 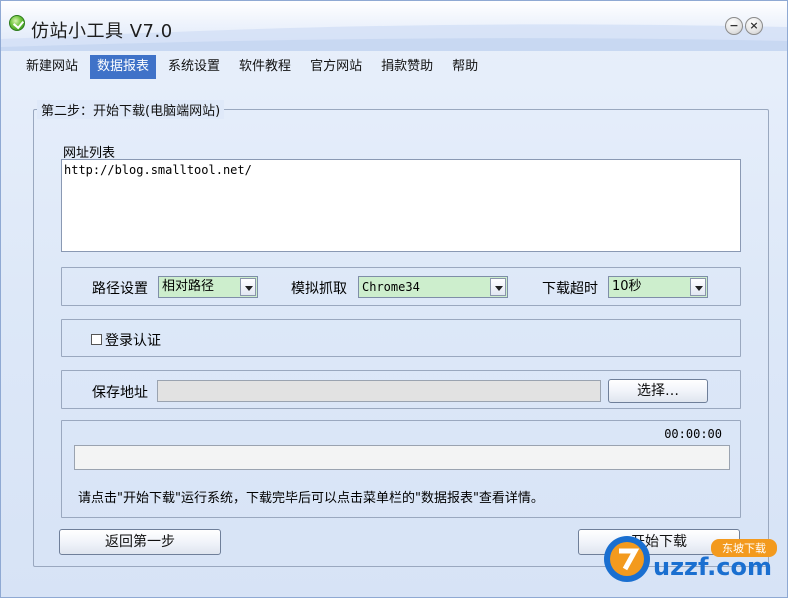 What do you see at coordinates (102, 31) in the screenshot?
I see `window-title: 仿站小工具 V7.0` at bounding box center [102, 31].